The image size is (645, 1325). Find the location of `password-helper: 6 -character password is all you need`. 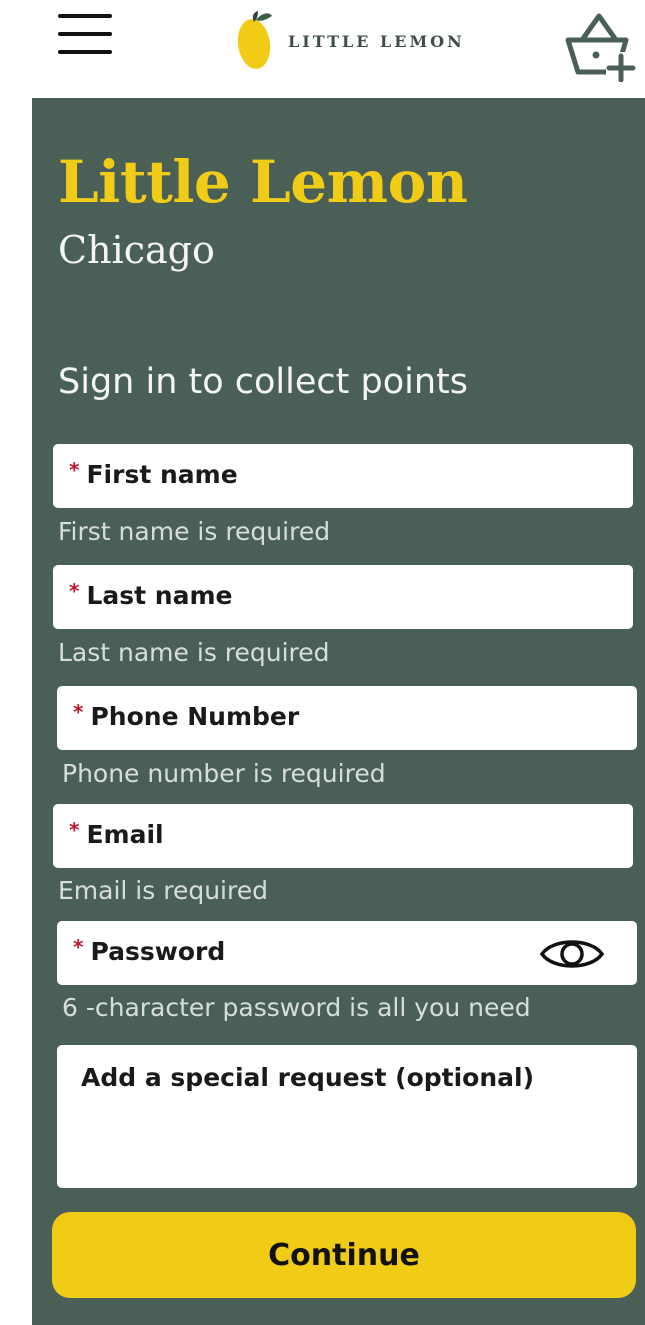

password-helper: 6 -character password is all you need is located at coordinates (296, 1007).